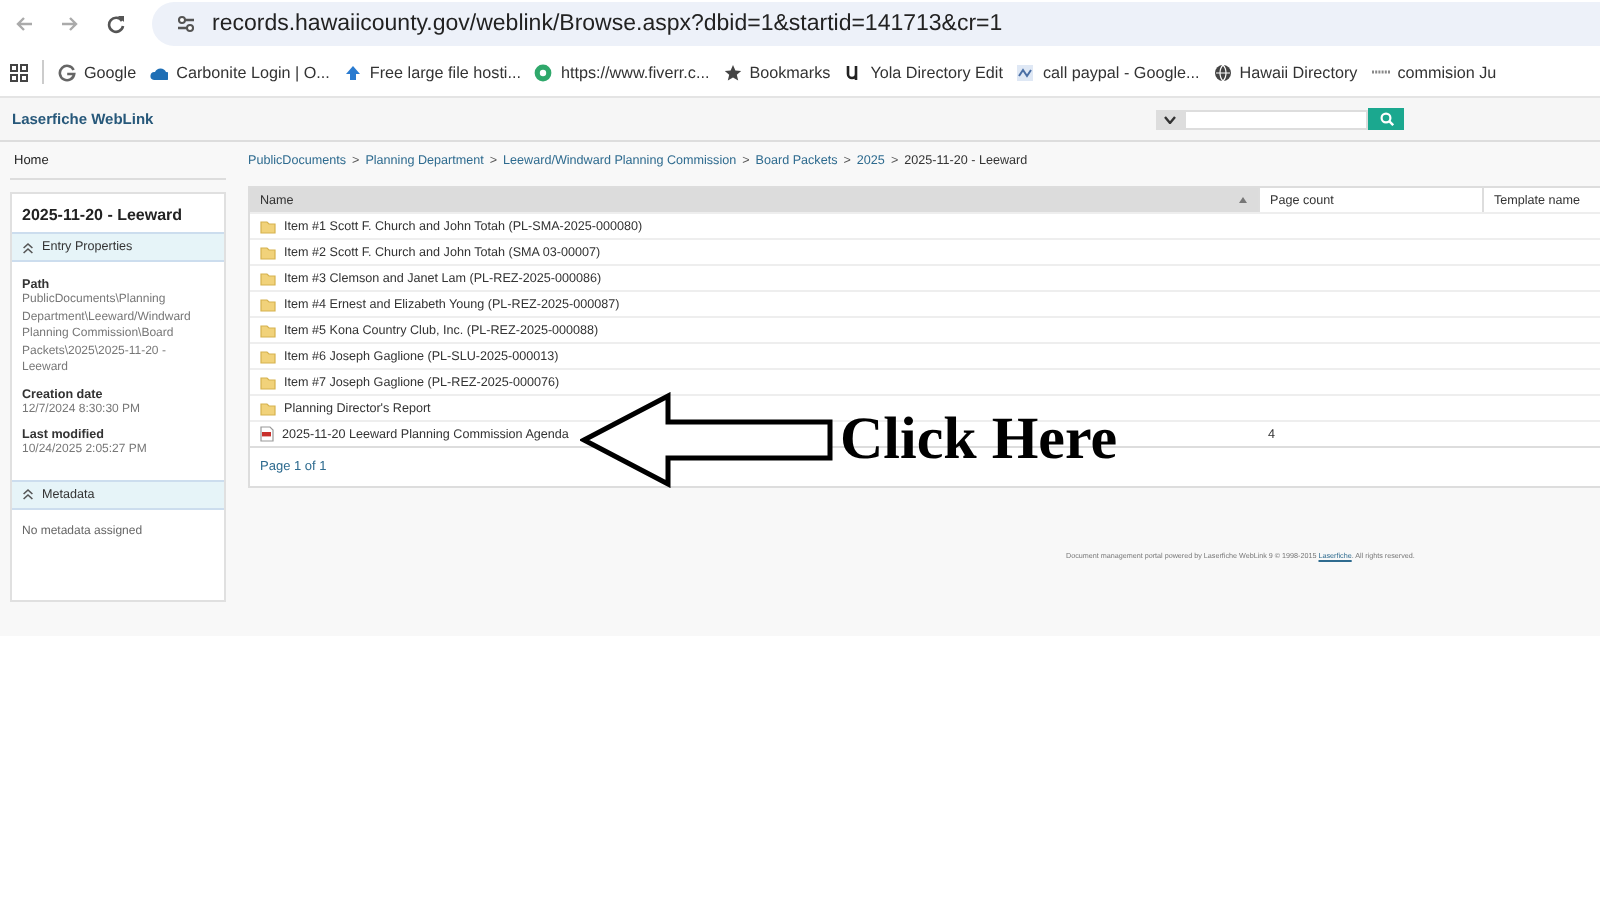 The width and height of the screenshot is (1600, 900). What do you see at coordinates (67, 72) in the screenshot?
I see `g-logo-icon` at bounding box center [67, 72].